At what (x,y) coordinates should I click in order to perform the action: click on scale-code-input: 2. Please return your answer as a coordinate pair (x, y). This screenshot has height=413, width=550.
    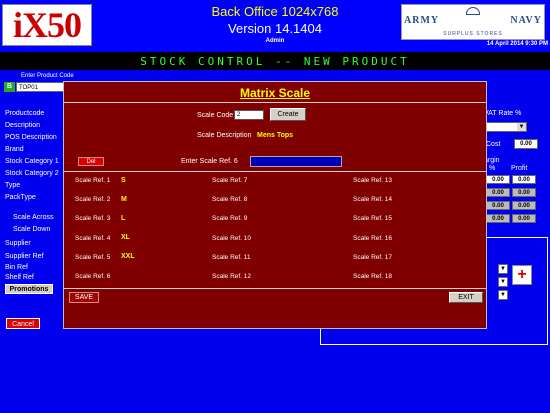
    Looking at the image, I should click on (249, 115).